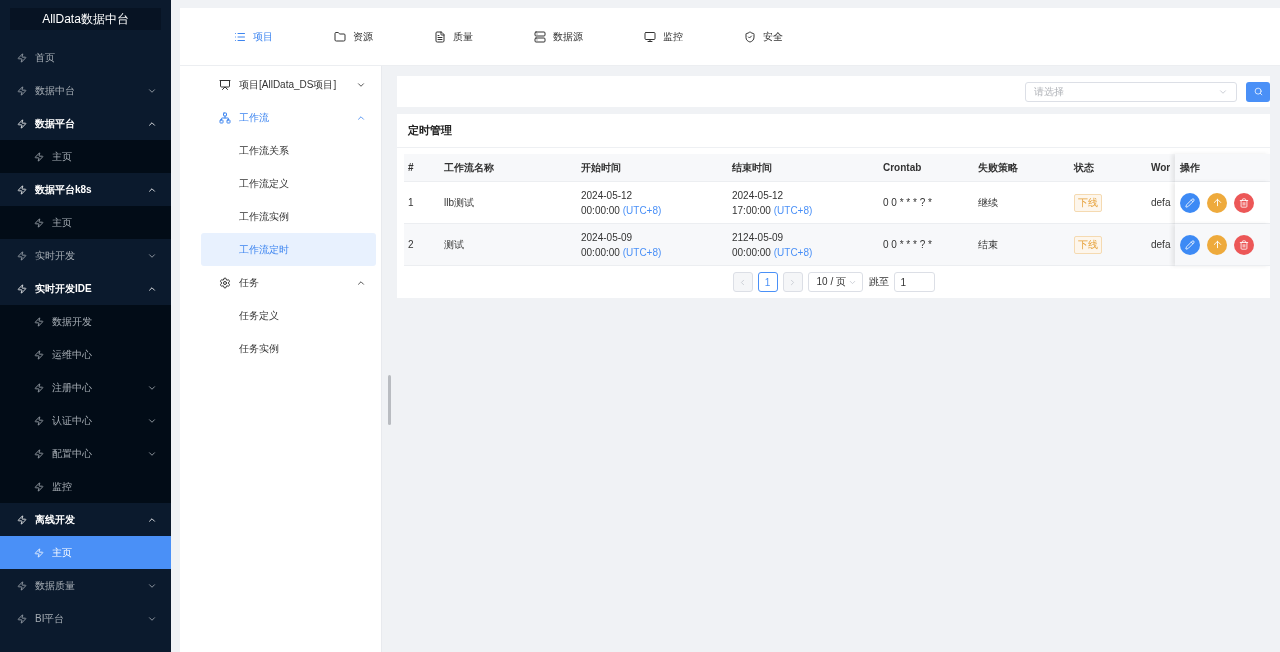 The image size is (1280, 652). Describe the element at coordinates (85, 453) in the screenshot. I see `sidebar-item: 配置中心` at that location.